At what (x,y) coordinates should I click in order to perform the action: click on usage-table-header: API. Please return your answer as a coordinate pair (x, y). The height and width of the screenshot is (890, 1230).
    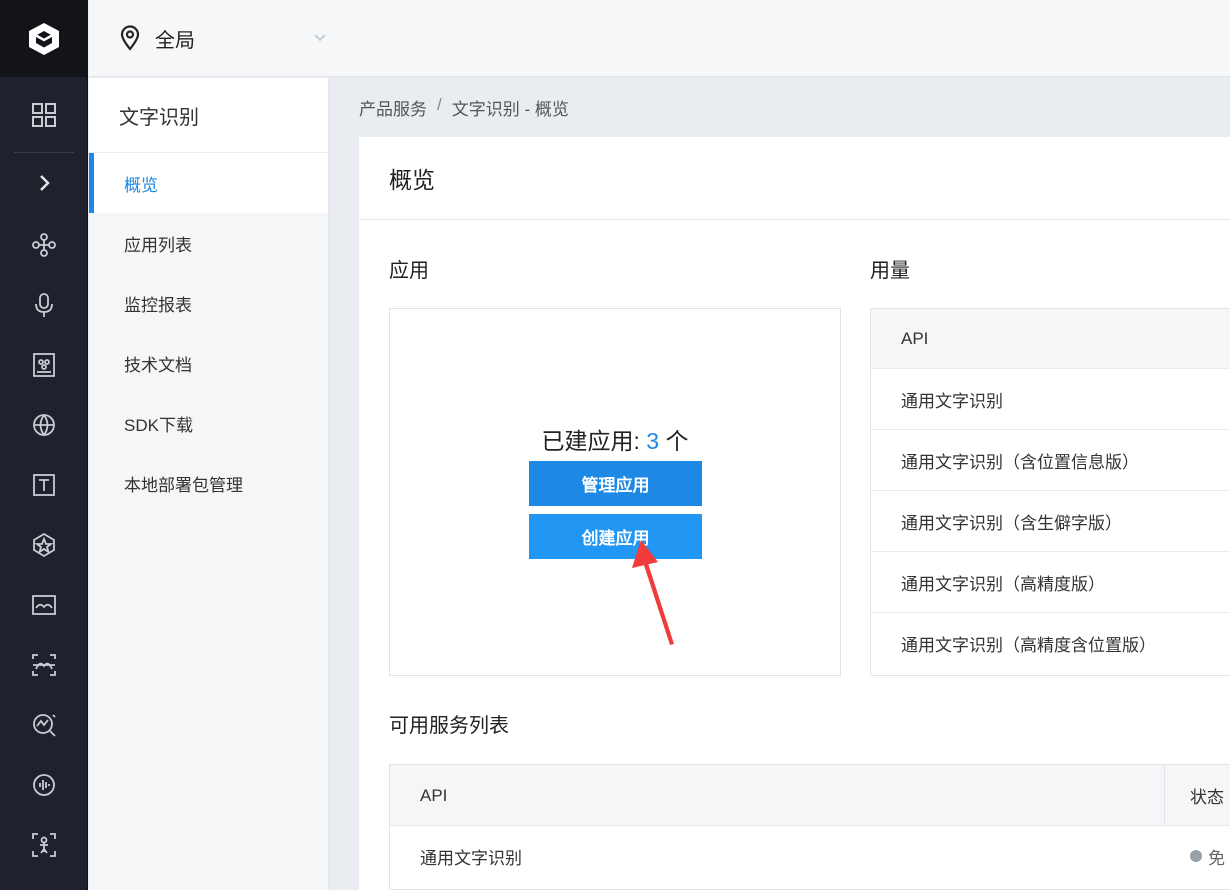
    Looking at the image, I should click on (1050, 339).